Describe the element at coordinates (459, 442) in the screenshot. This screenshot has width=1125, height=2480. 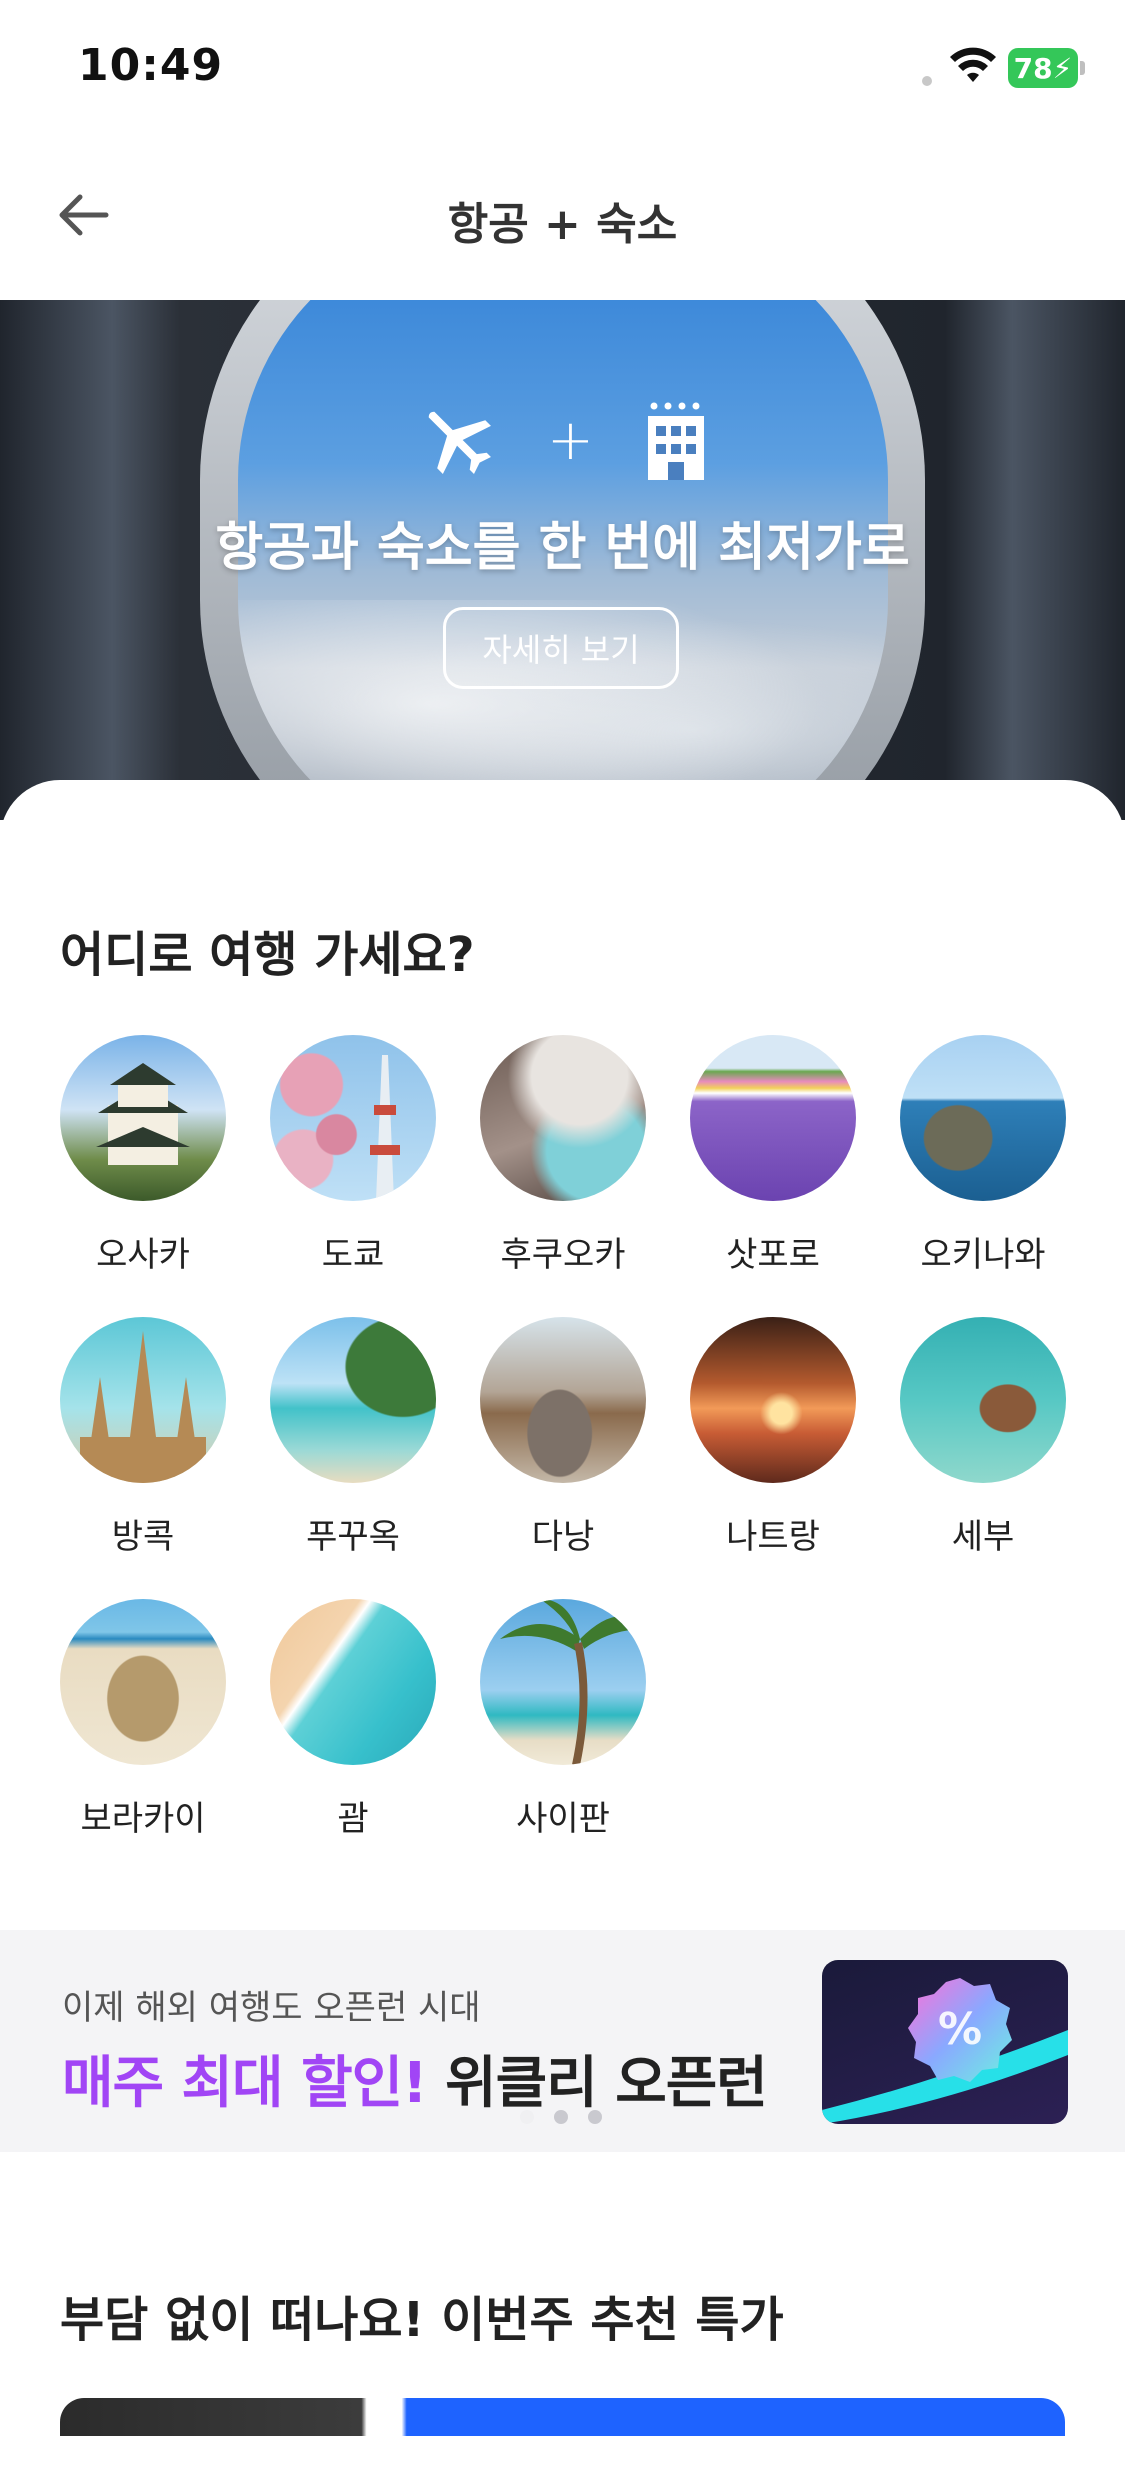
I see `airplane-icon` at that location.